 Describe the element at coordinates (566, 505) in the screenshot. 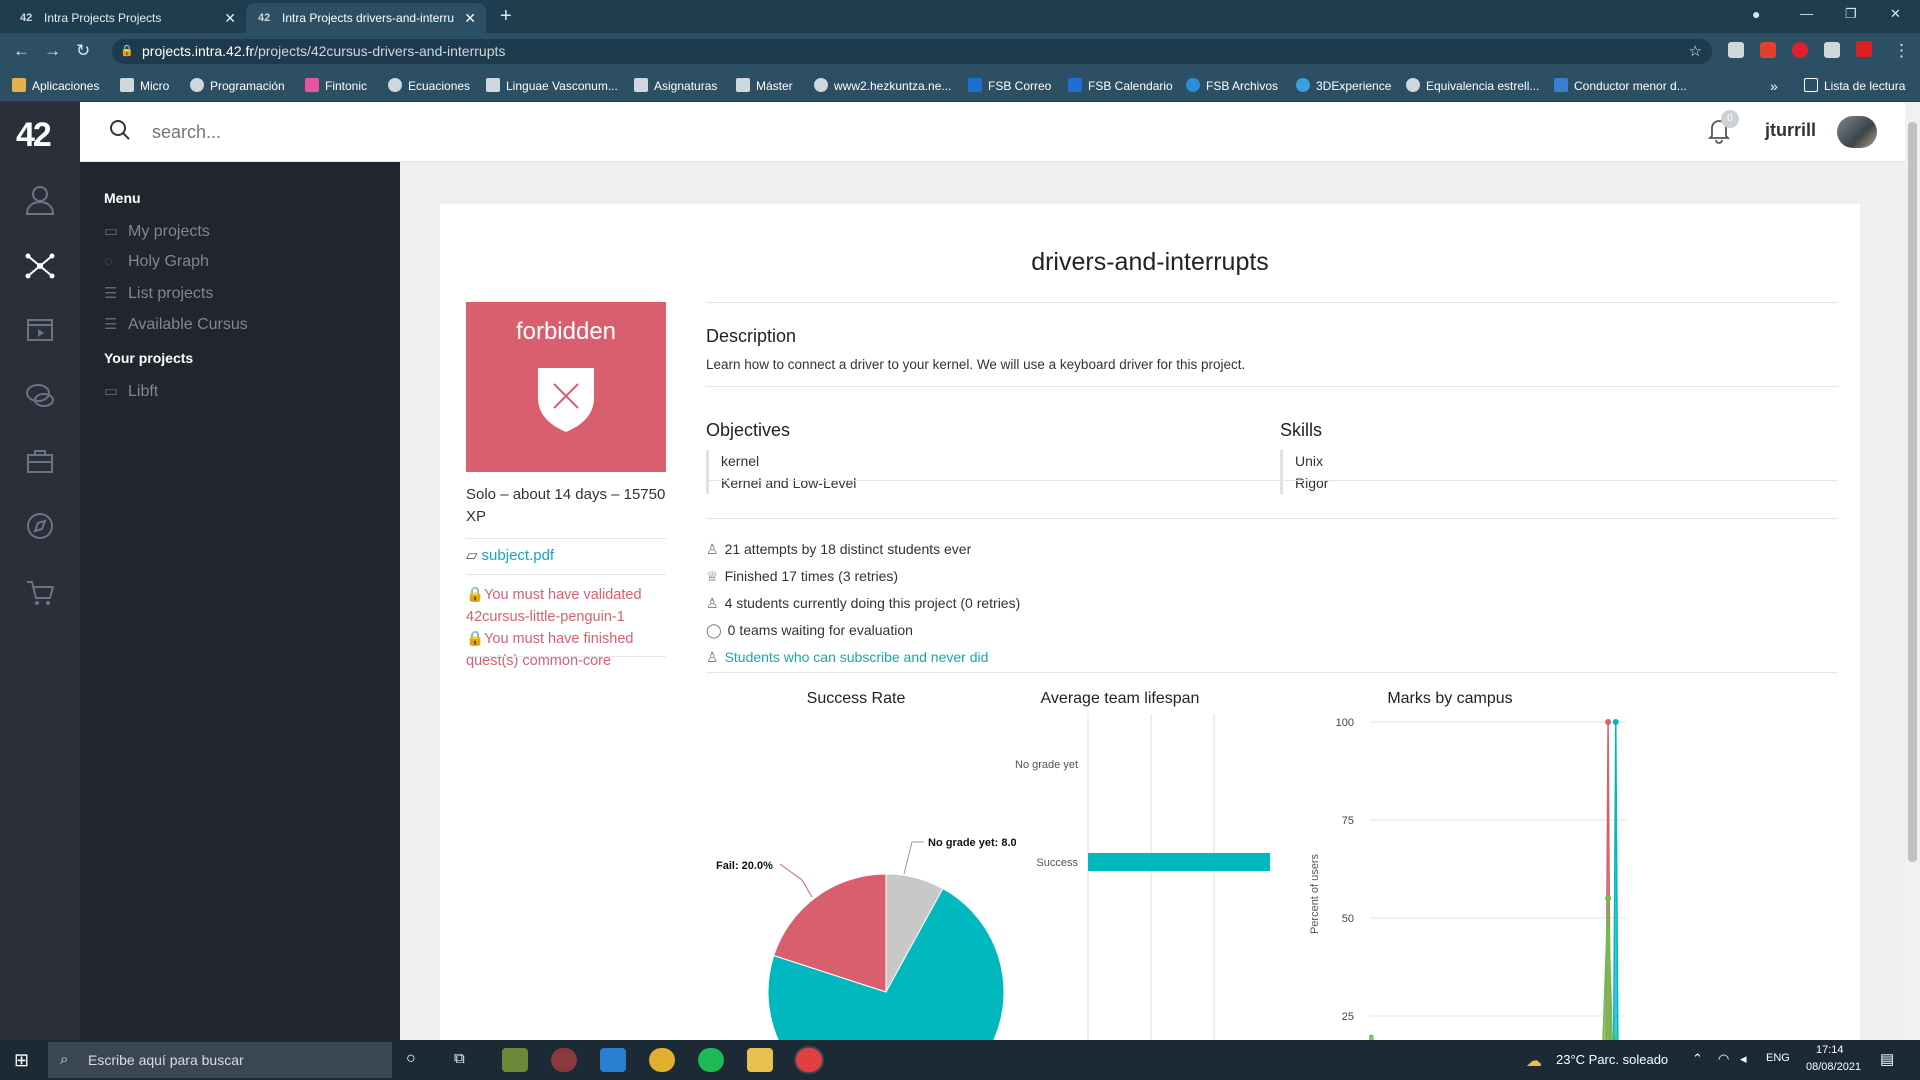

I see `project-meta: Solo – about 14 days – 15750 XP` at that location.